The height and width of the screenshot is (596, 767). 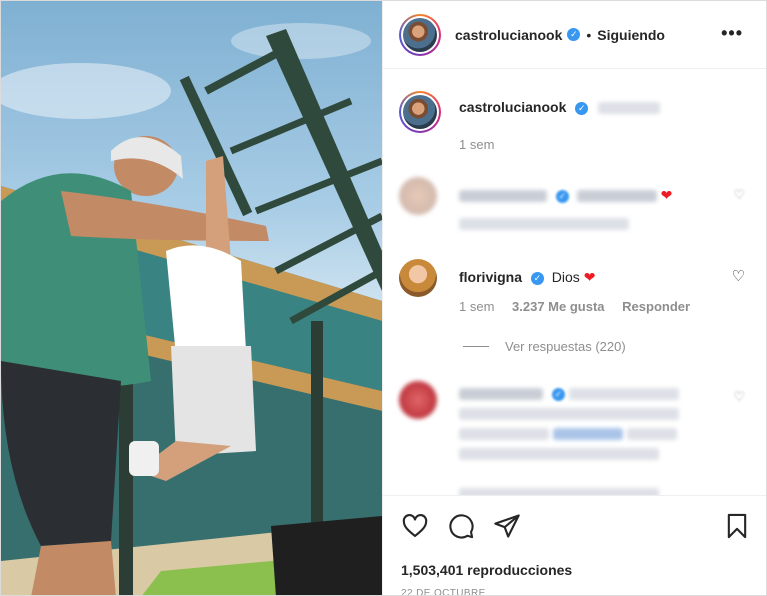 What do you see at coordinates (415, 526) in the screenshot?
I see `heart-icon` at bounding box center [415, 526].